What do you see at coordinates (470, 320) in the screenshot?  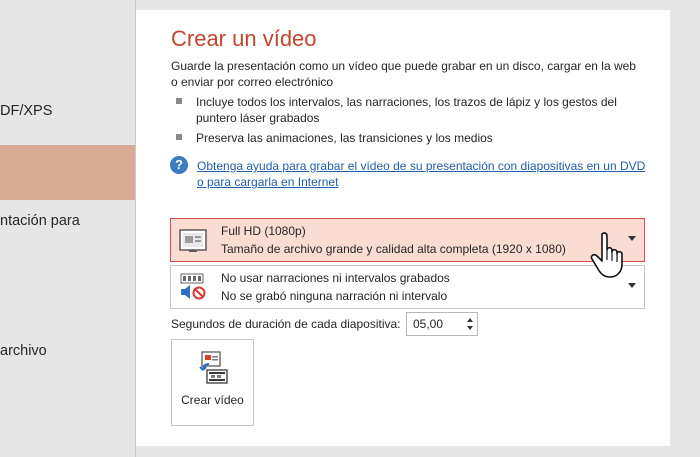 I see `stepper-up-icon` at bounding box center [470, 320].